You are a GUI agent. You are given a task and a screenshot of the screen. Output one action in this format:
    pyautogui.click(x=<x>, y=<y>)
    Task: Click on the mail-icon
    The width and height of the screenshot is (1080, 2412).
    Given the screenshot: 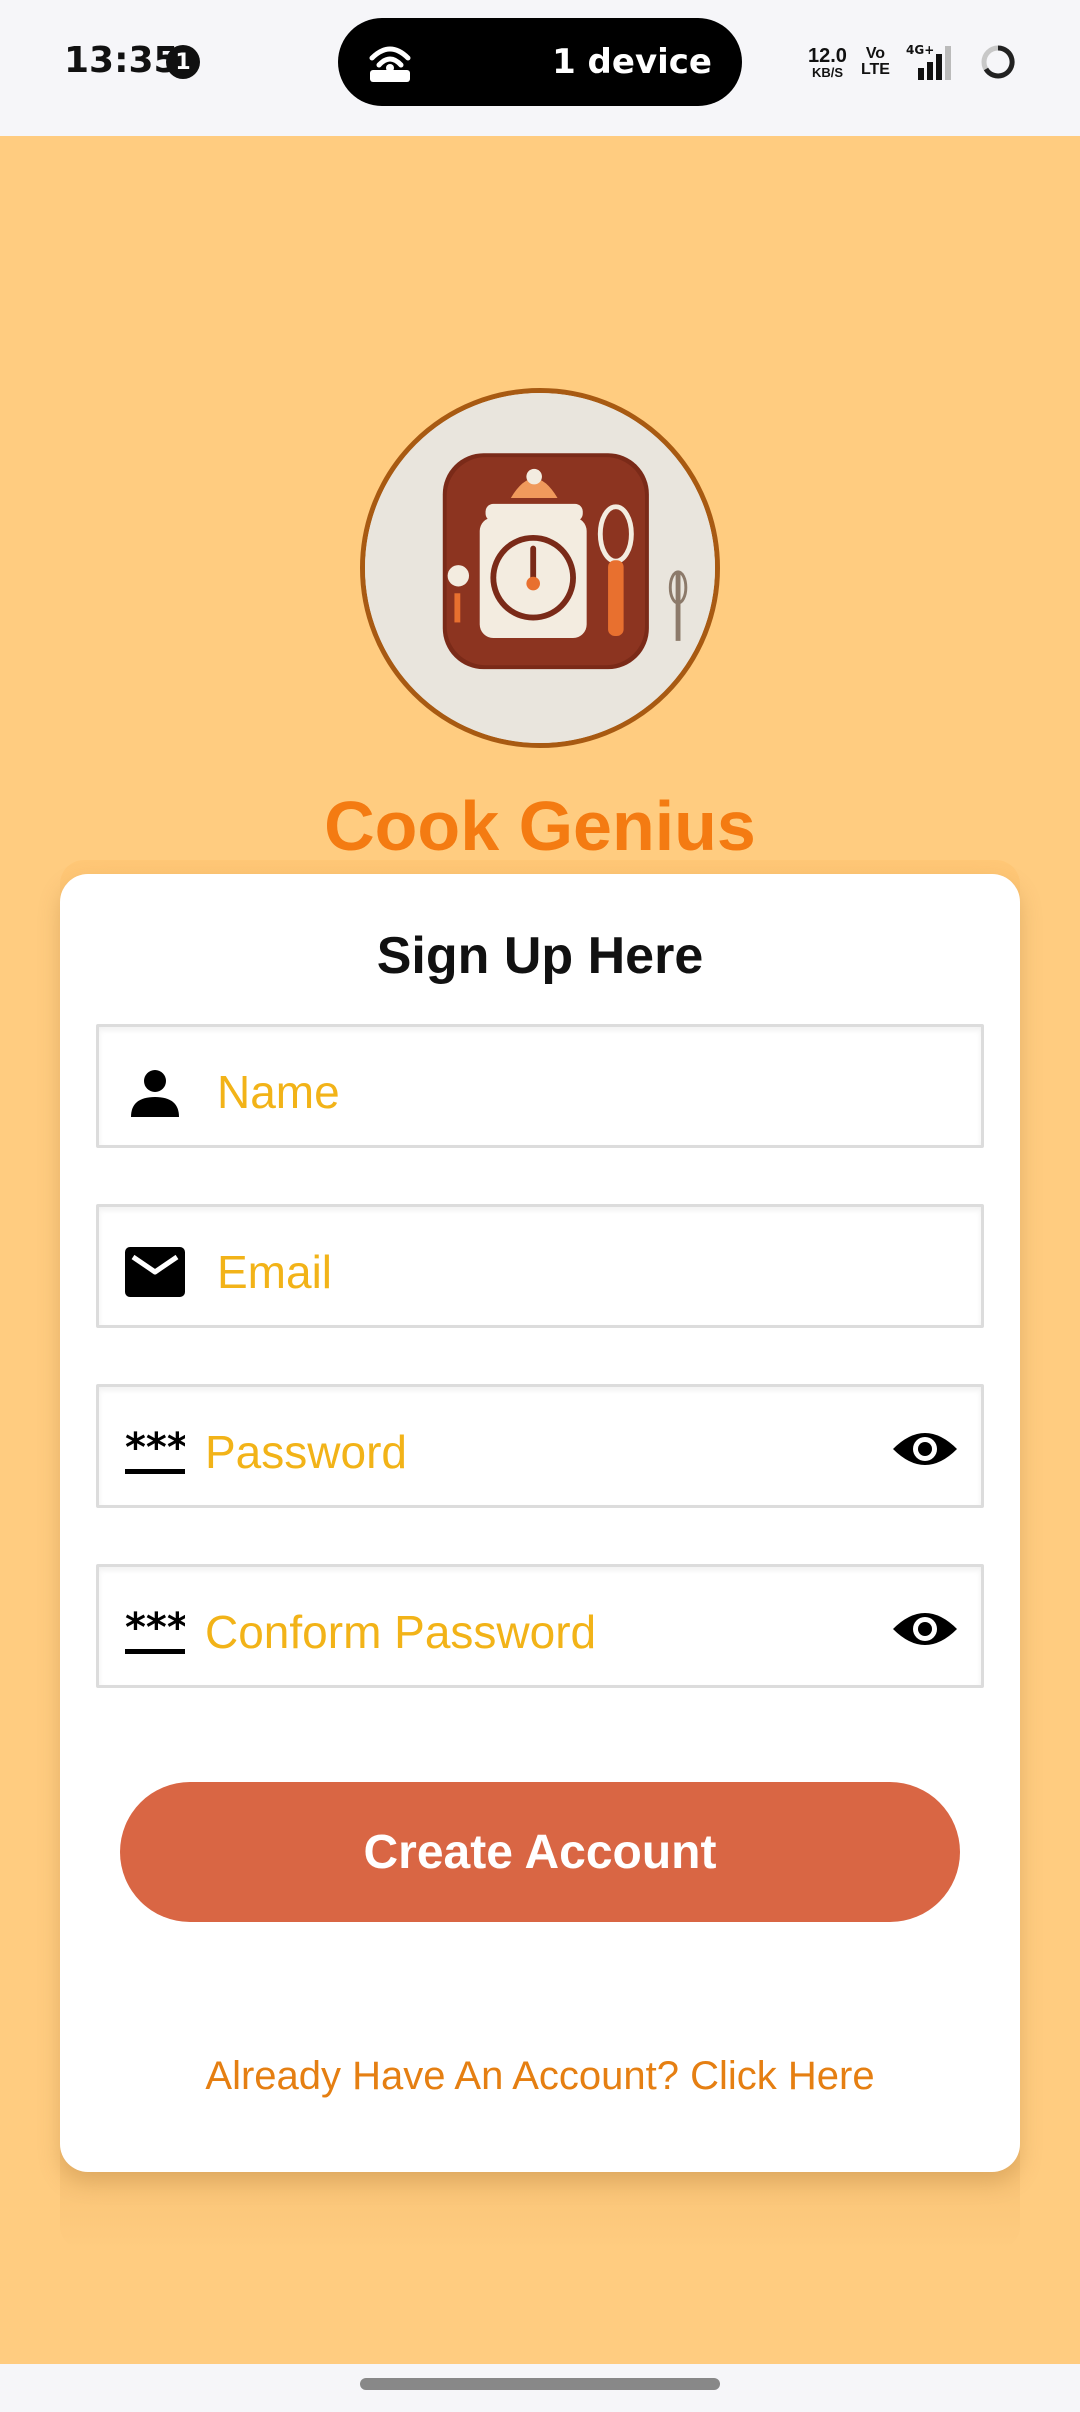 What is the action you would take?
    pyautogui.click(x=155, y=1272)
    